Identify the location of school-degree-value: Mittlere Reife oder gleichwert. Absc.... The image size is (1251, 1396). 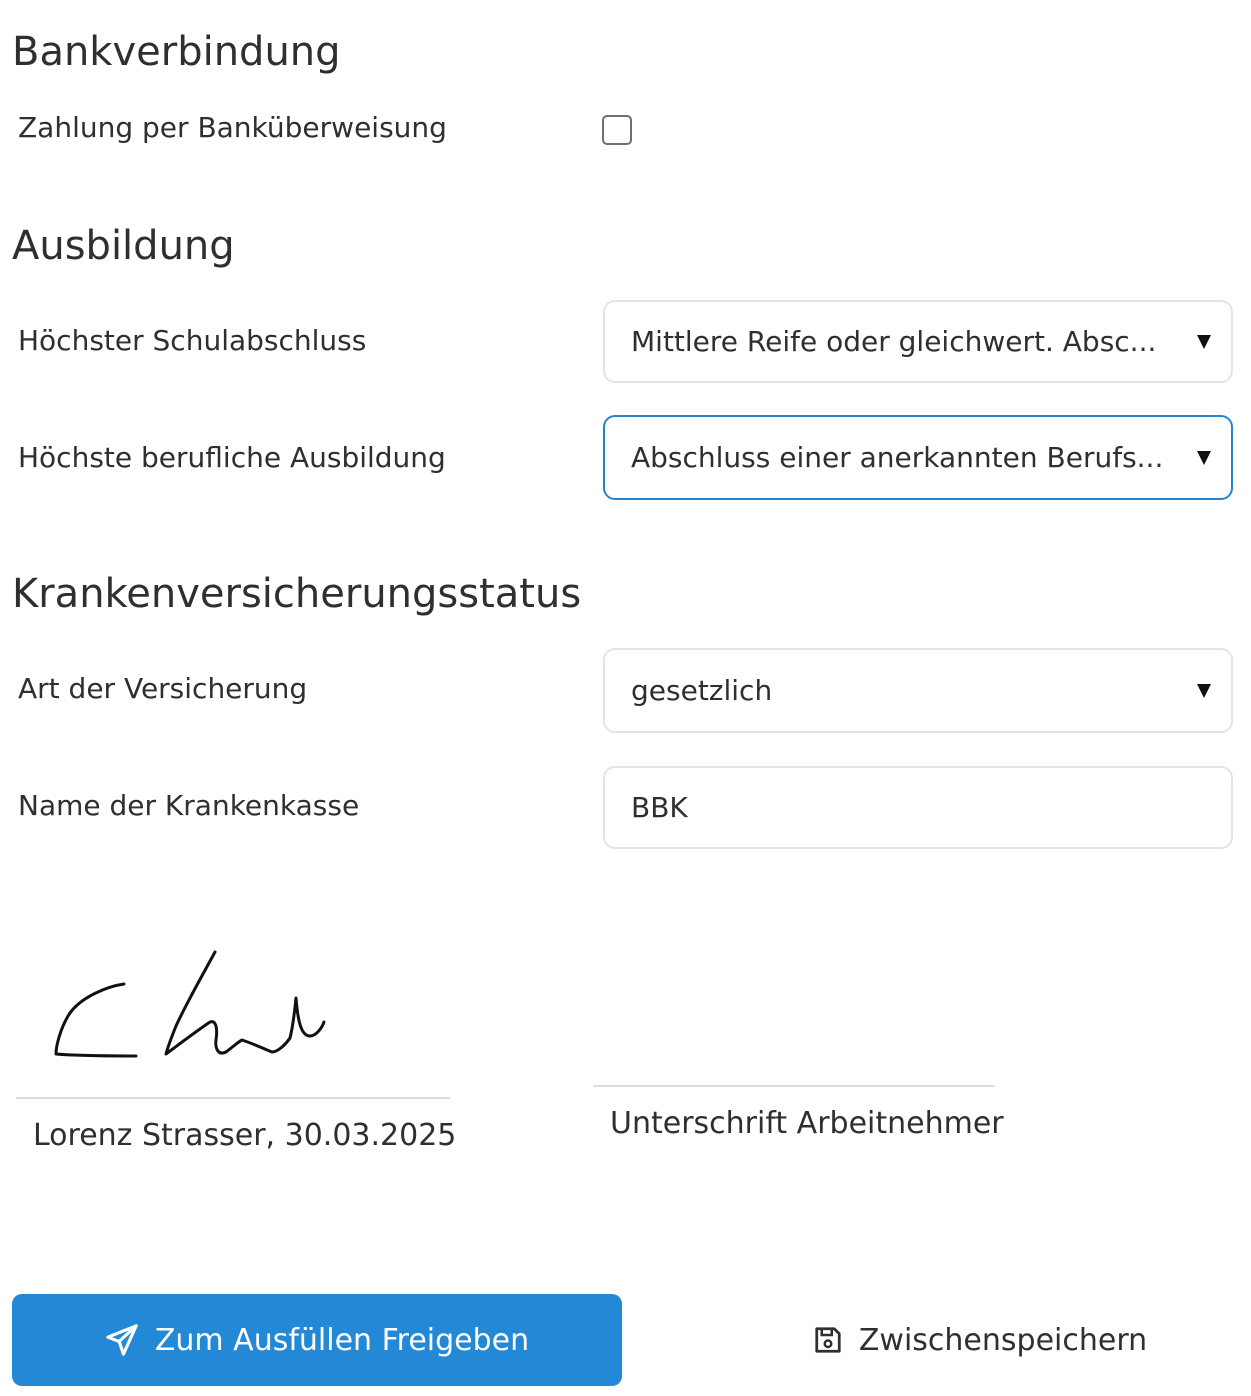
(894, 341).